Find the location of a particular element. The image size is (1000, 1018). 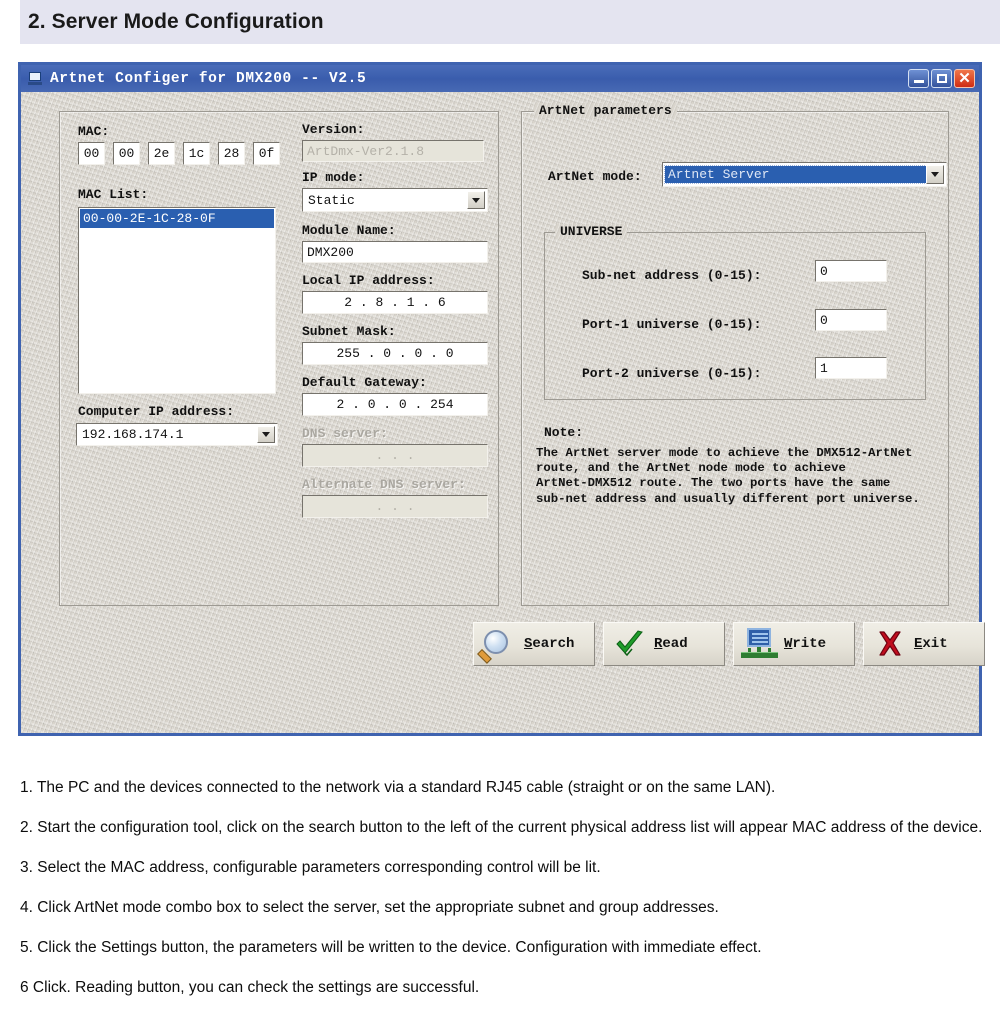

ip-mode-label: IP mode: is located at coordinates (333, 177).